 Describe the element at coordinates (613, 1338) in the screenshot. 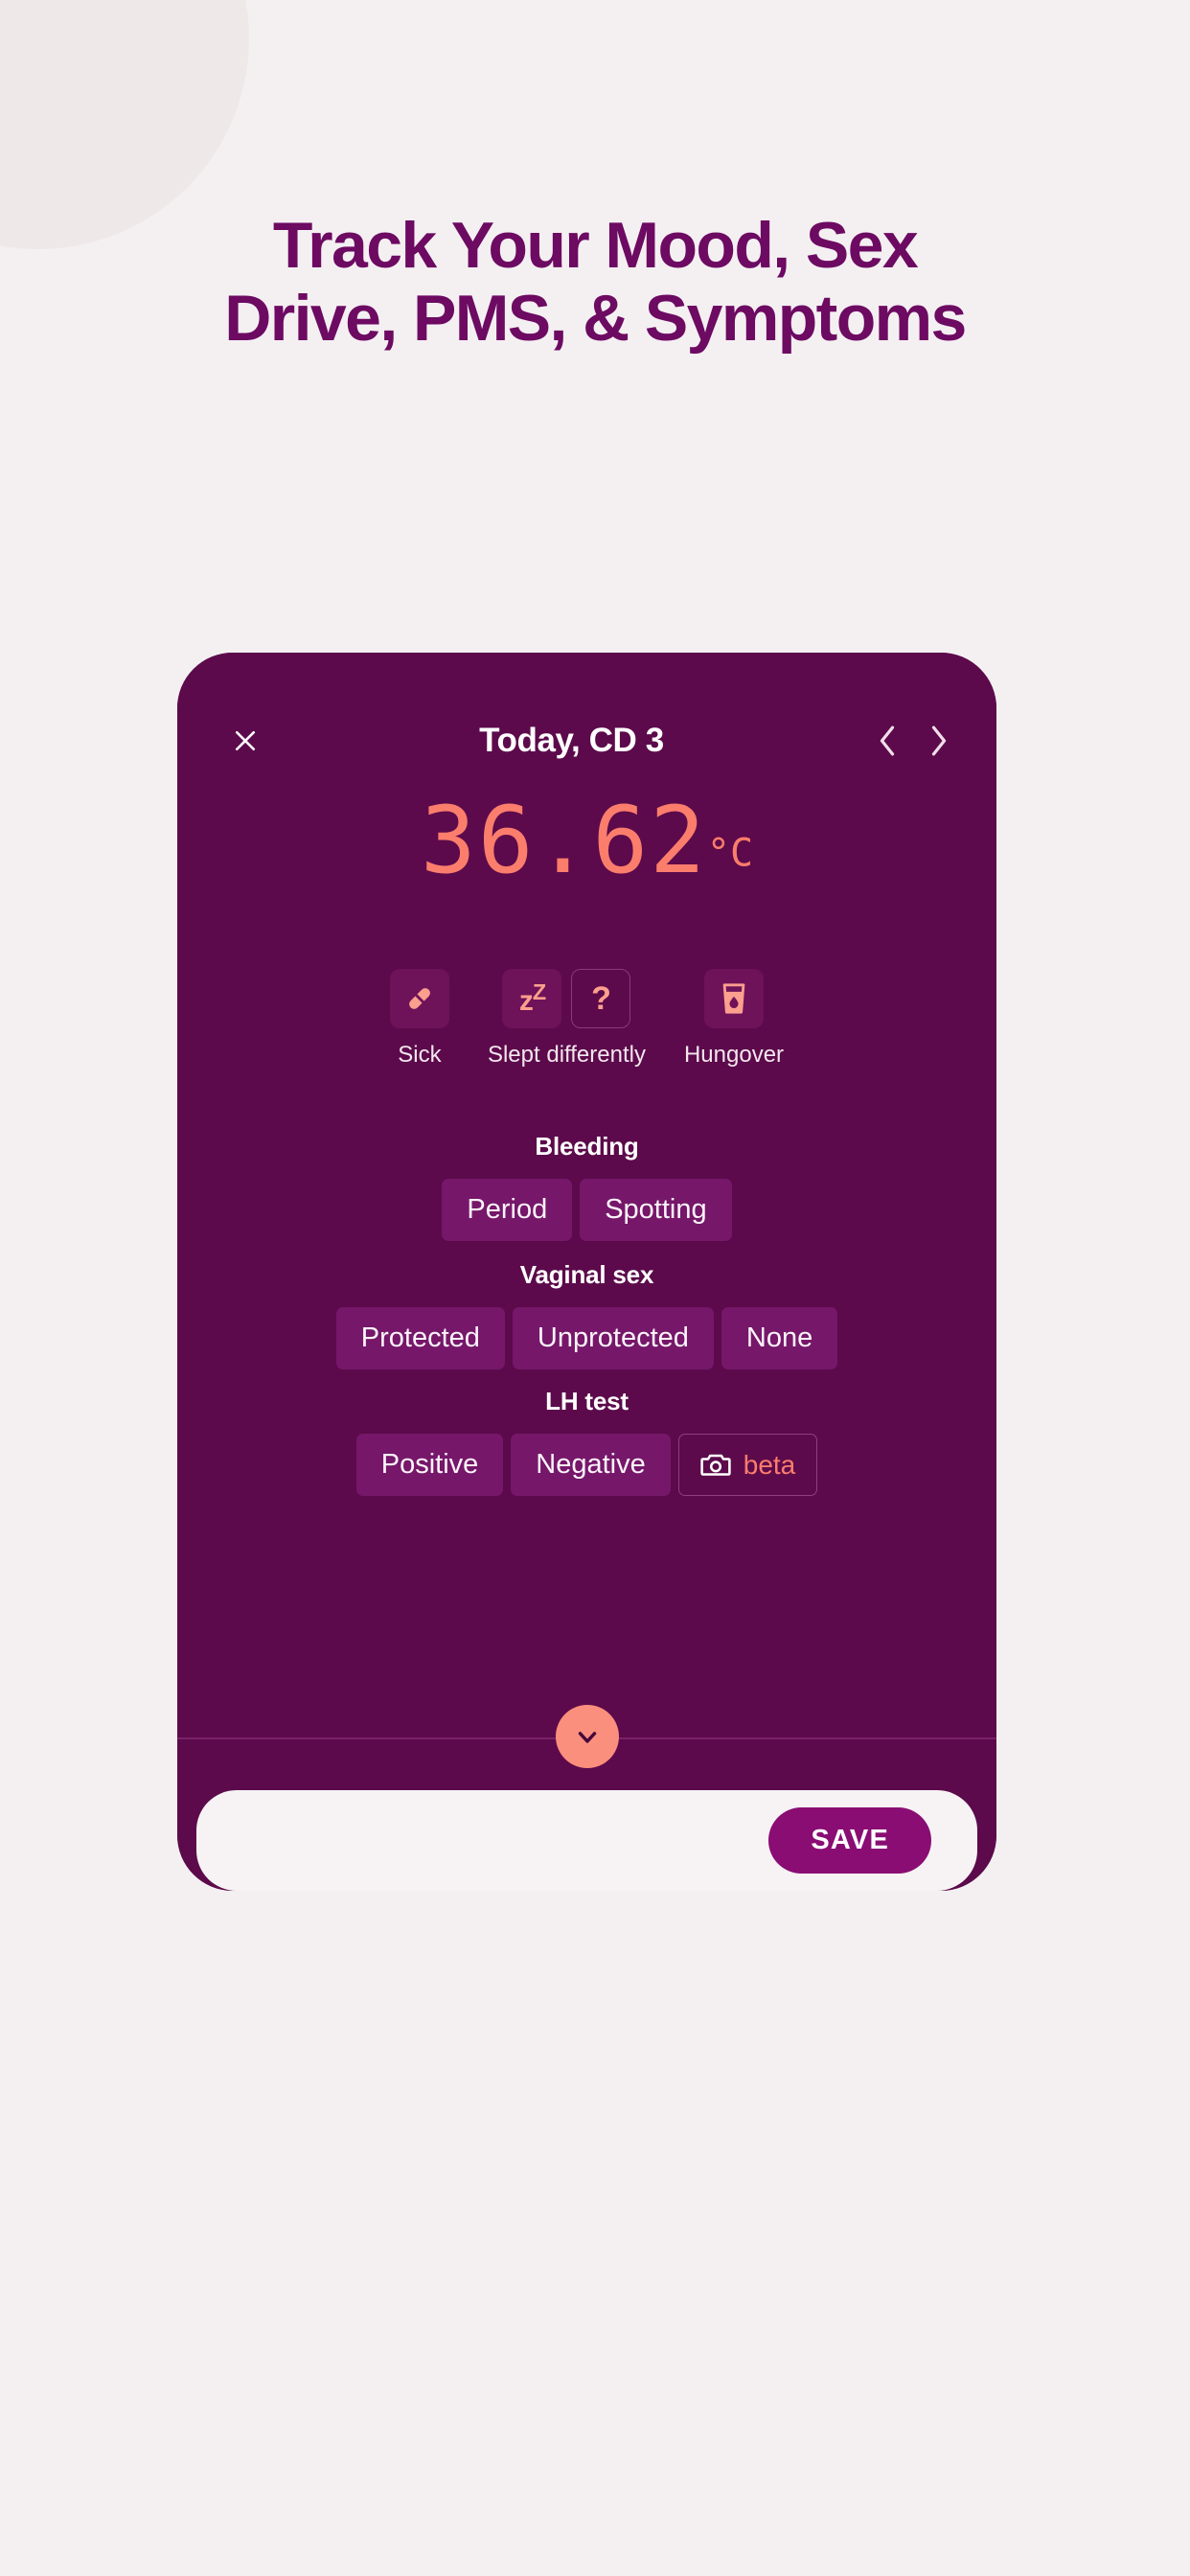

I see `chip-unprotected: Unprotected` at that location.